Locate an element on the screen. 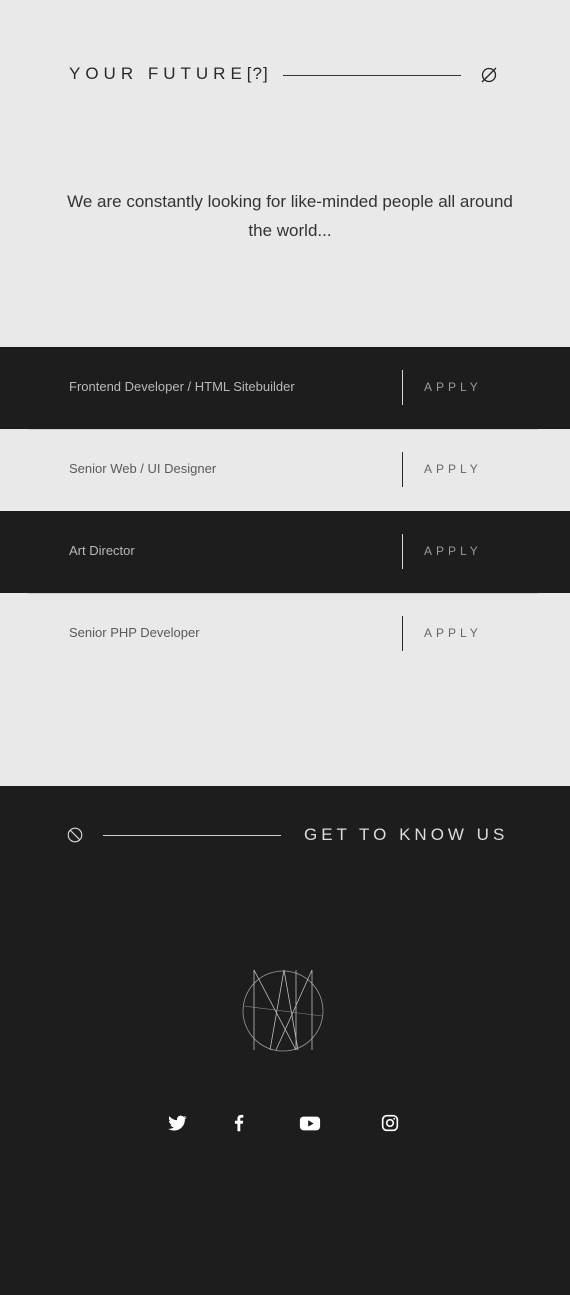 The width and height of the screenshot is (570, 1295). footer-divider-line is located at coordinates (192, 835).